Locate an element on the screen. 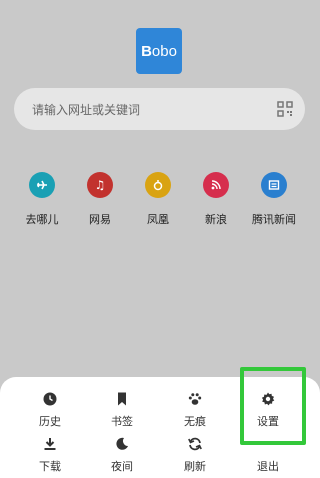  moon-icon is located at coordinates (122, 443).